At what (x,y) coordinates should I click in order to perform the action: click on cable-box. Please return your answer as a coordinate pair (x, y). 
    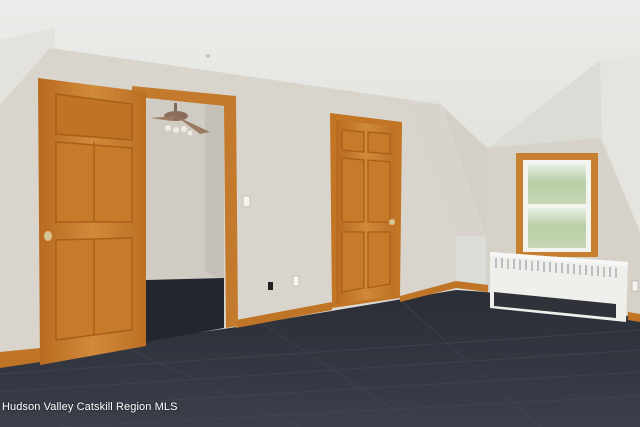
    Looking at the image, I should click on (270, 286).